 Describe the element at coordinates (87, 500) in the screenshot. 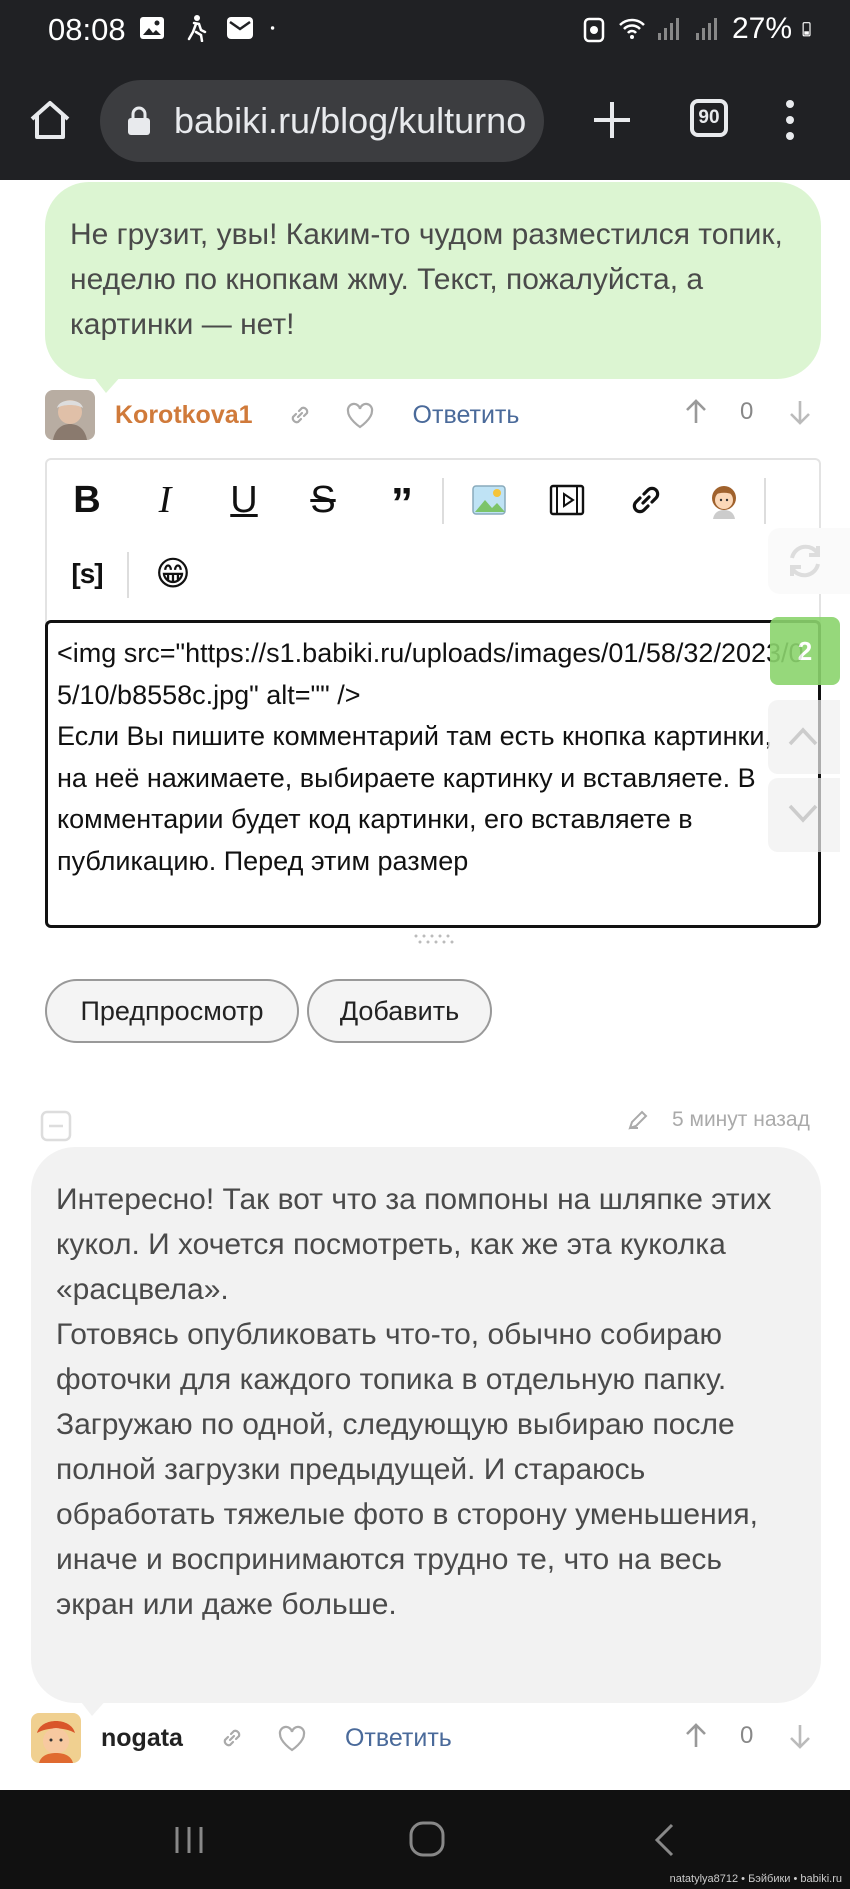

I see `bold-button: B` at that location.